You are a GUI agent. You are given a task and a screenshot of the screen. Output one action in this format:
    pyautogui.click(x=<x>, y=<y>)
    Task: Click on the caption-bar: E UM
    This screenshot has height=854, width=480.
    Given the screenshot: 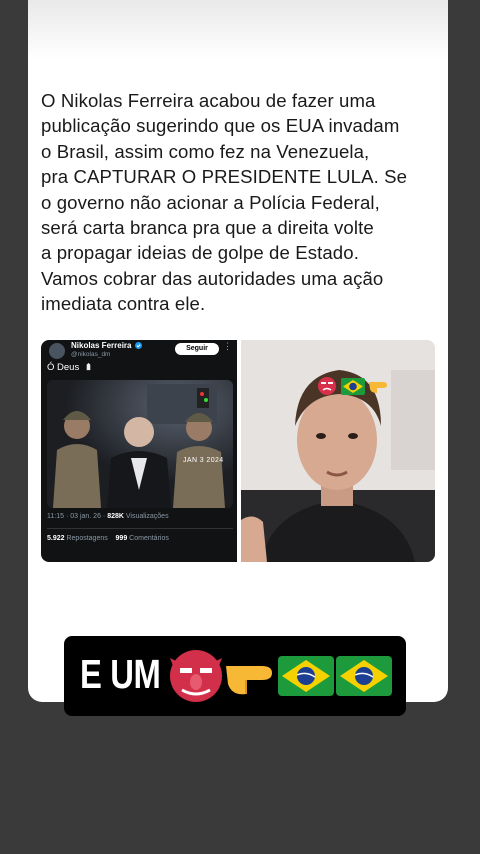 What is the action you would take?
    pyautogui.click(x=235, y=676)
    